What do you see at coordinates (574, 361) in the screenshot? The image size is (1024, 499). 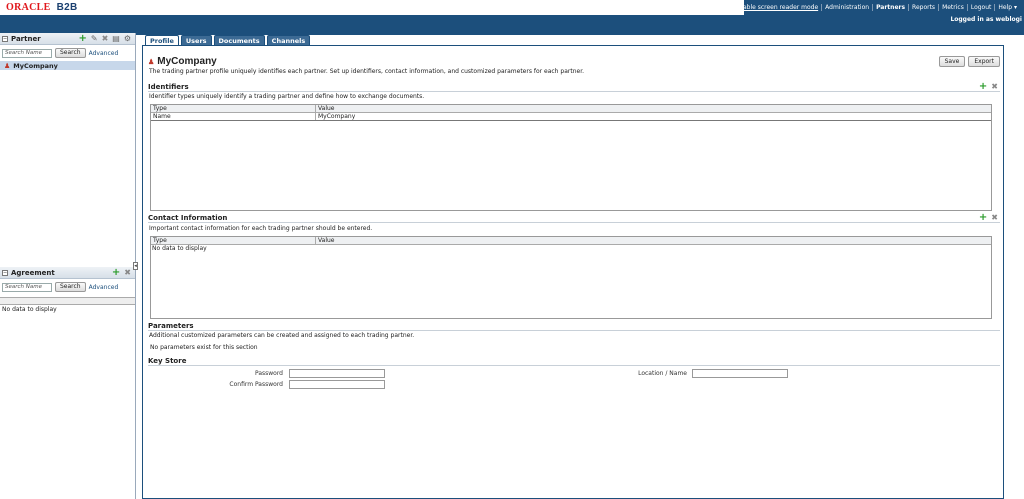 I see `keystore-header: Key Store` at bounding box center [574, 361].